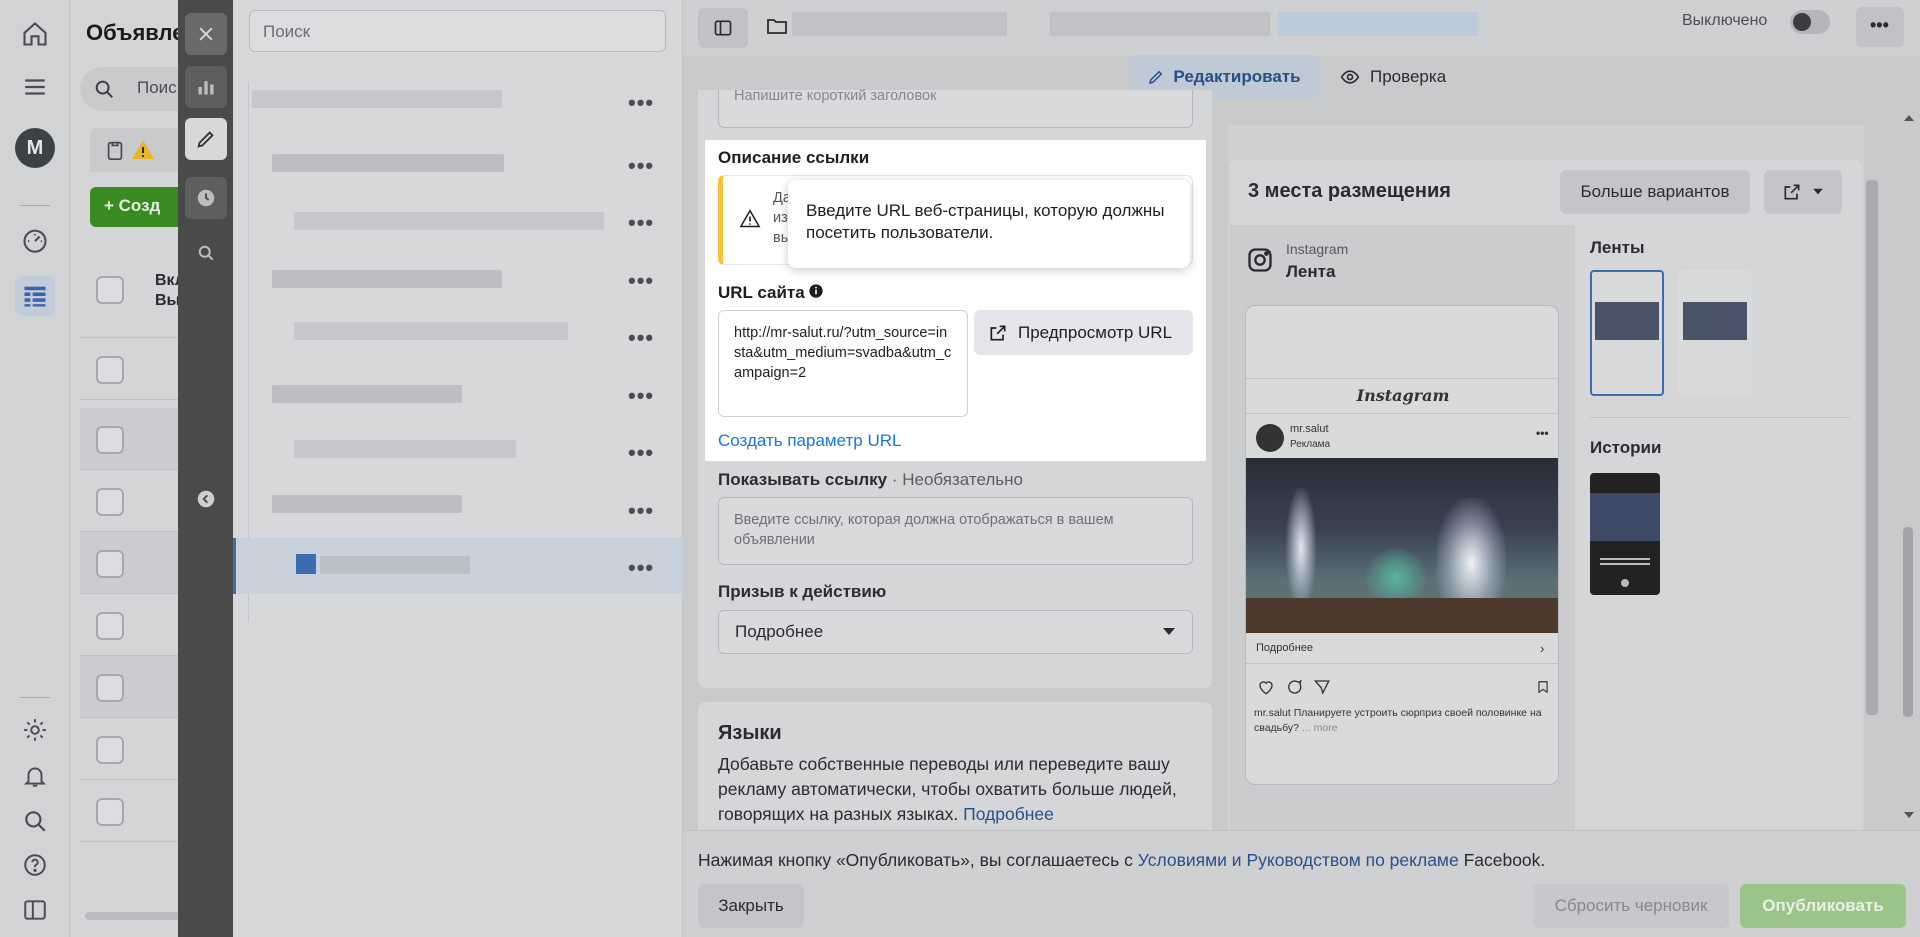 Image resolution: width=1920 pixels, height=937 pixels. I want to click on feed-thumbnail-instagram, so click(1627, 333).